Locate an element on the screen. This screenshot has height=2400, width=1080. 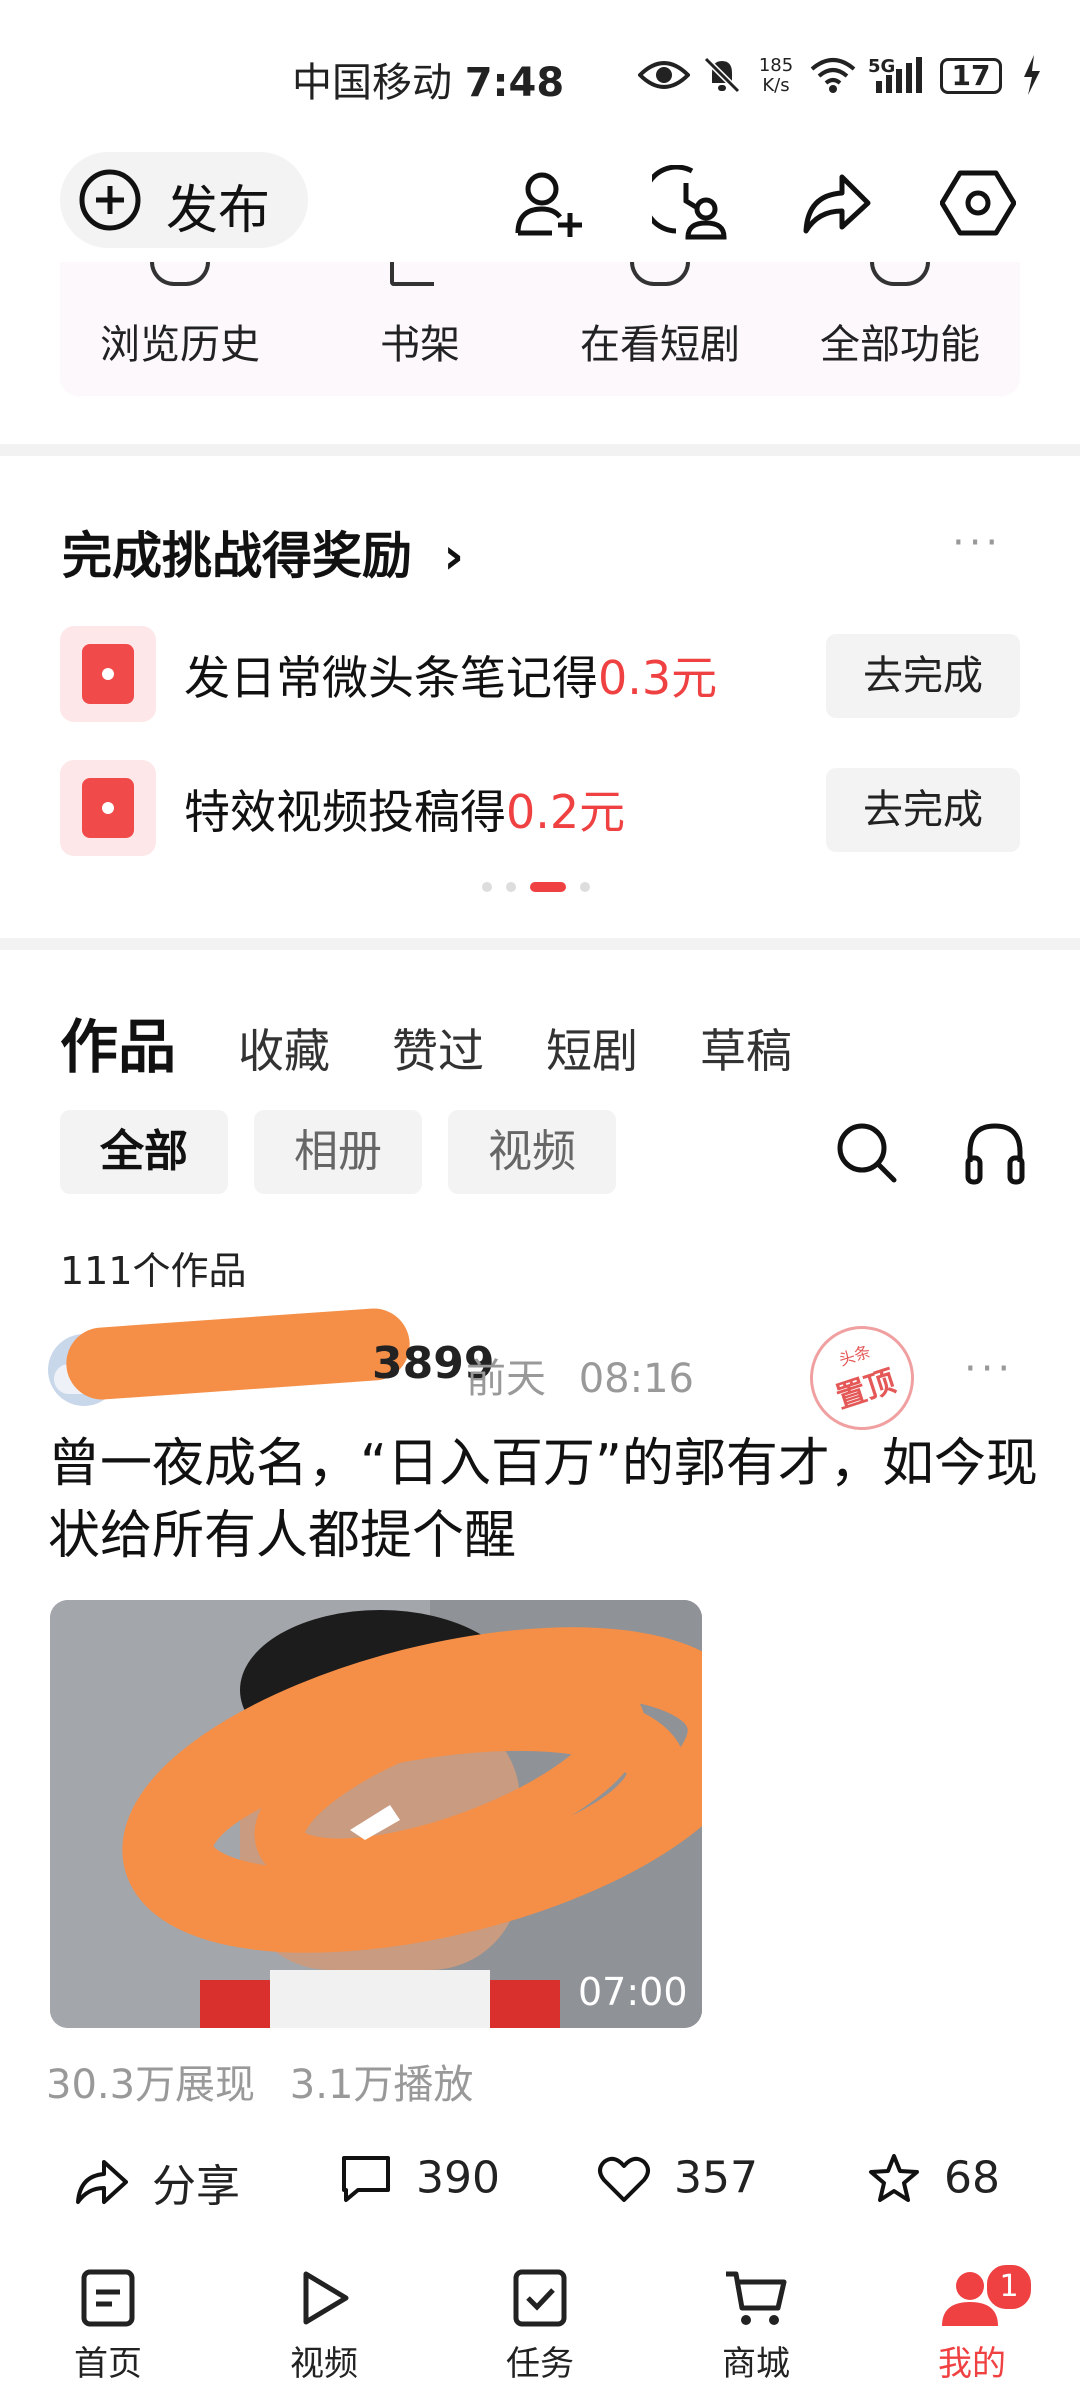
works-count: 111个作品 is located at coordinates (153, 1271).